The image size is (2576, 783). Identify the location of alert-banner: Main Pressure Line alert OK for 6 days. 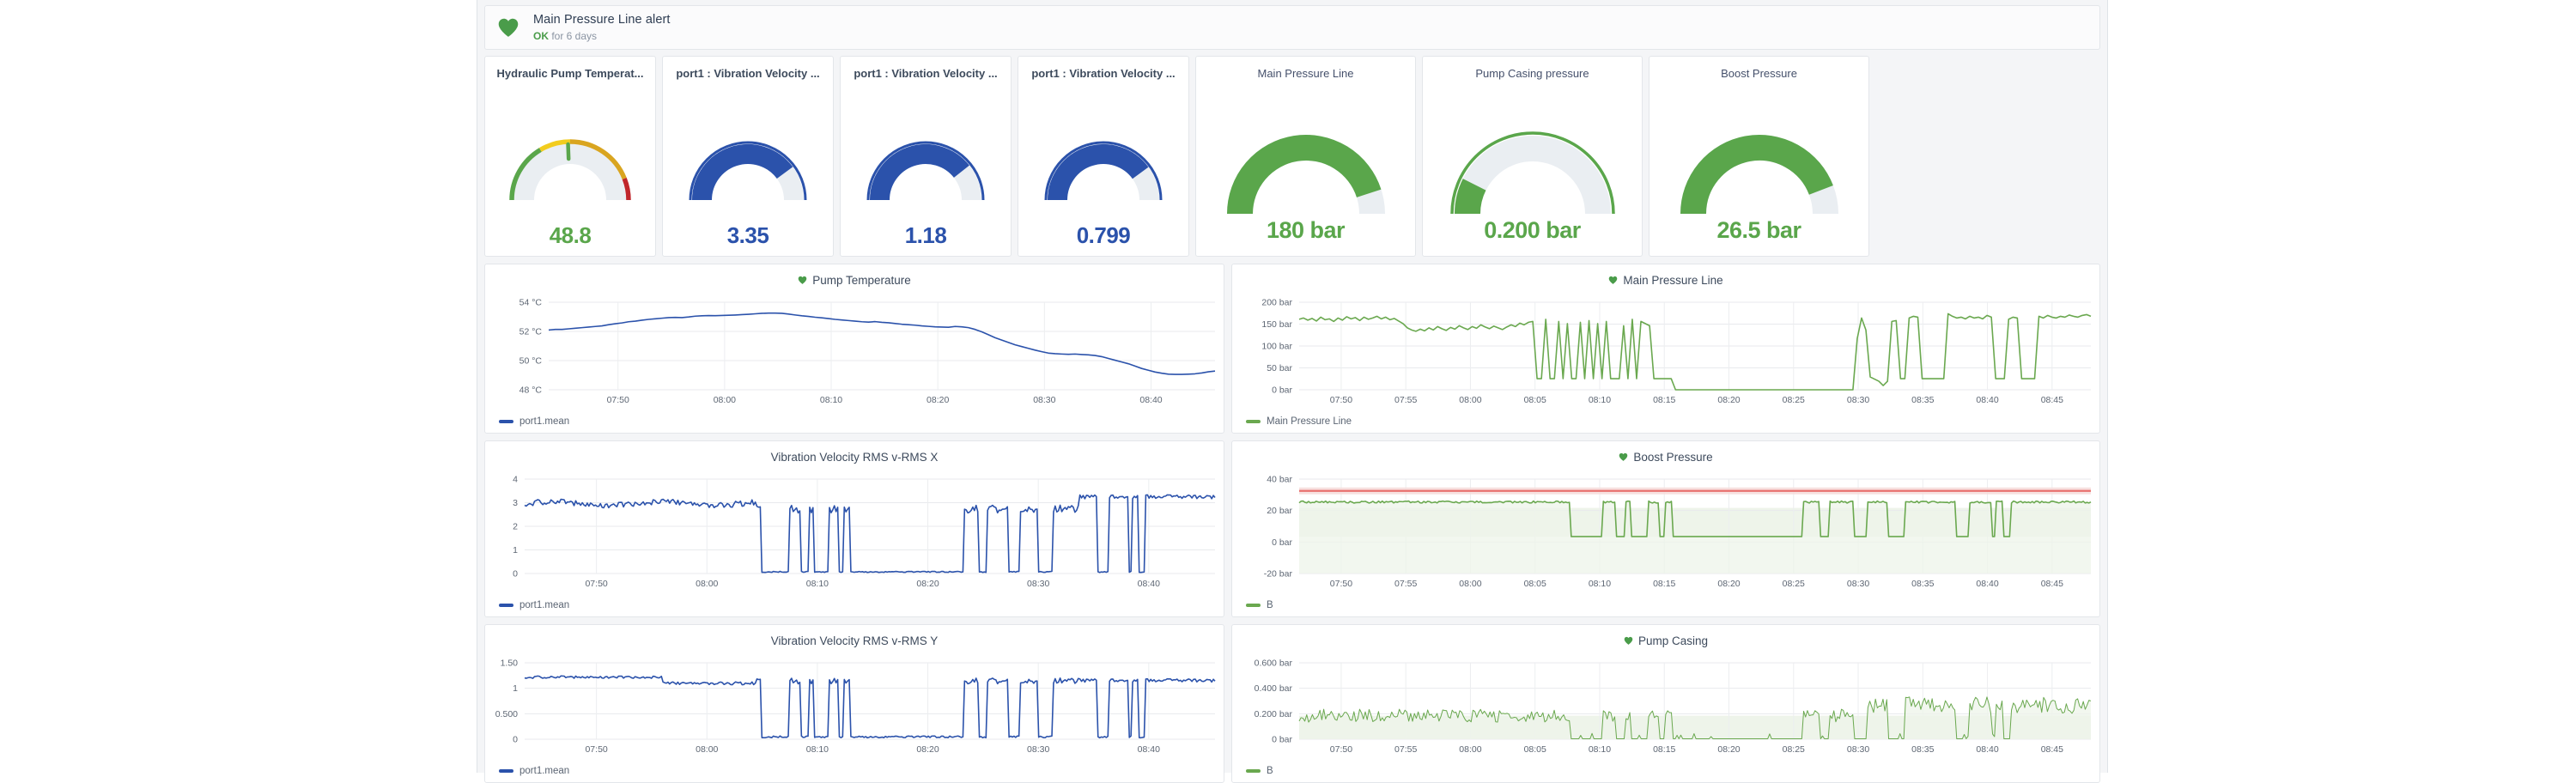
(1292, 28).